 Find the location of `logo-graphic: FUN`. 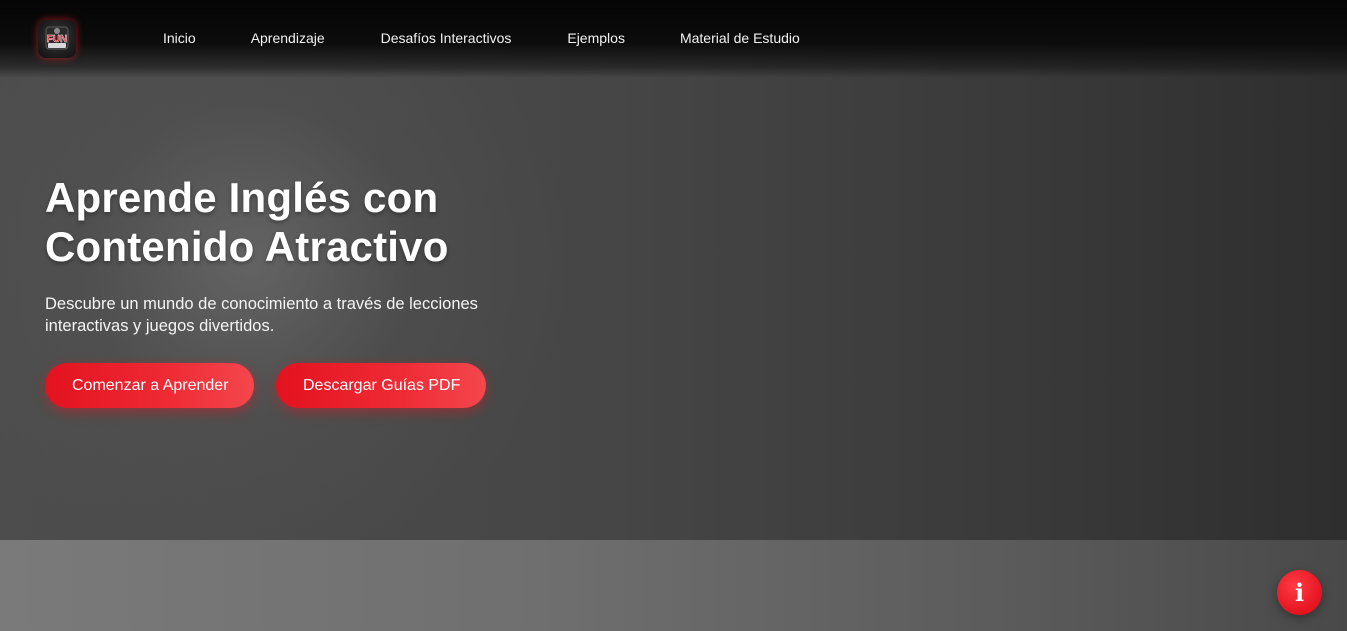

logo-graphic: FUN is located at coordinates (57, 38).